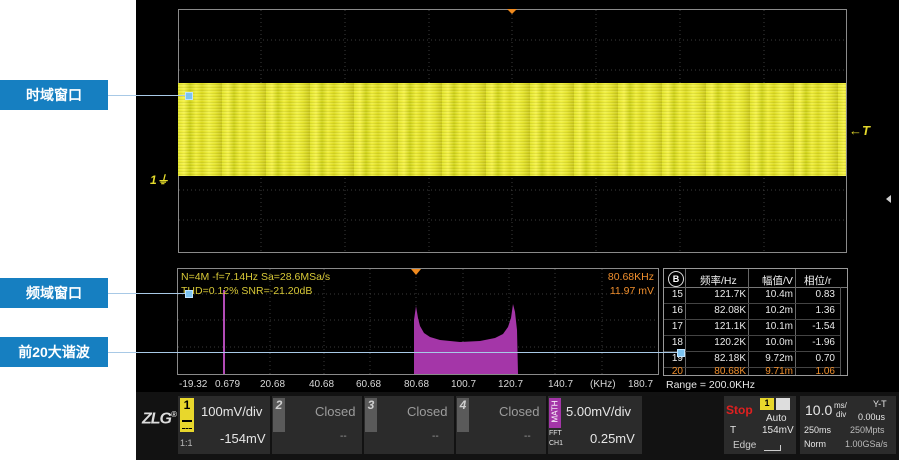 This screenshot has height=460, width=899. What do you see at coordinates (730, 294) in the screenshot?
I see `cell-freq: 121.7K` at bounding box center [730, 294].